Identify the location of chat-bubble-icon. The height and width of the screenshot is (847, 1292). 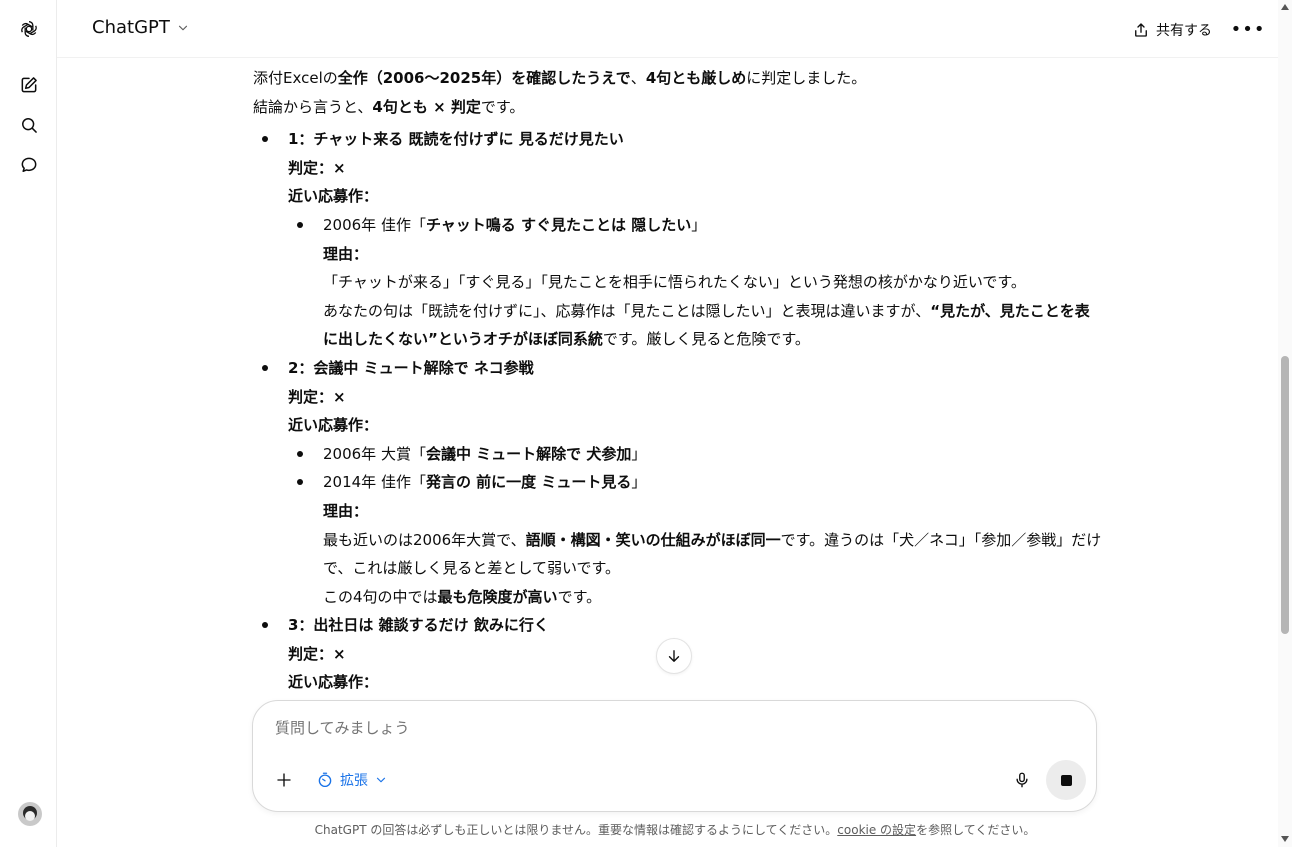
(29, 165).